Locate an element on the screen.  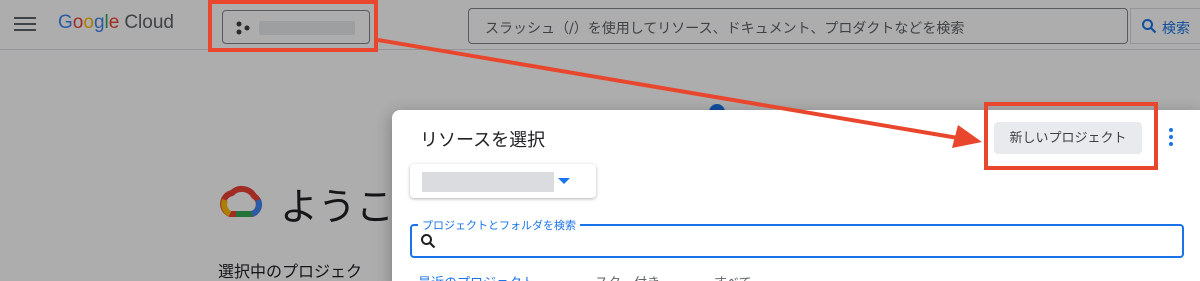
tab-all: すべて is located at coordinates (733, 276).